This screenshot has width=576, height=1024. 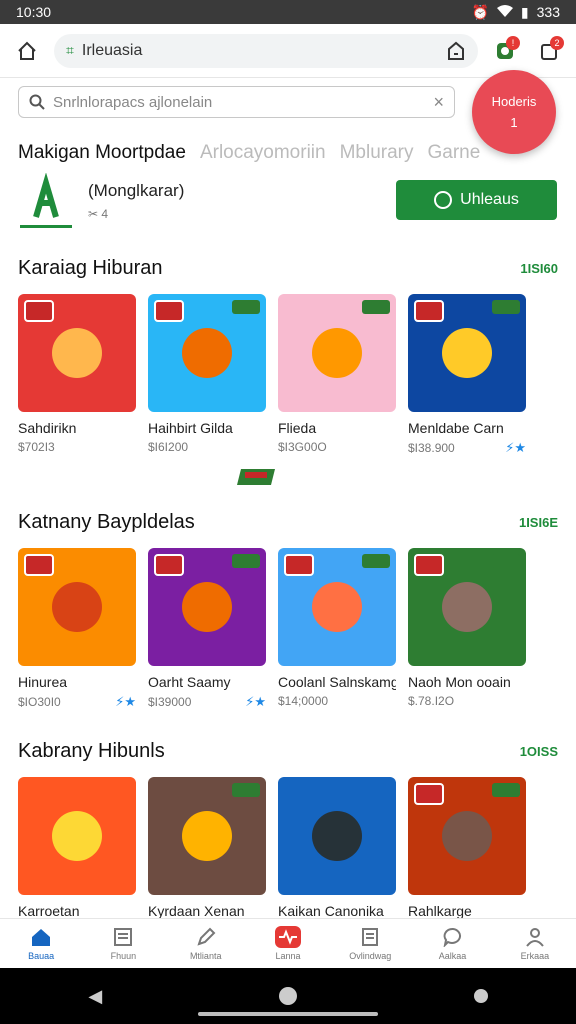 What do you see at coordinates (504, 12) in the screenshot?
I see `wifi-icon` at bounding box center [504, 12].